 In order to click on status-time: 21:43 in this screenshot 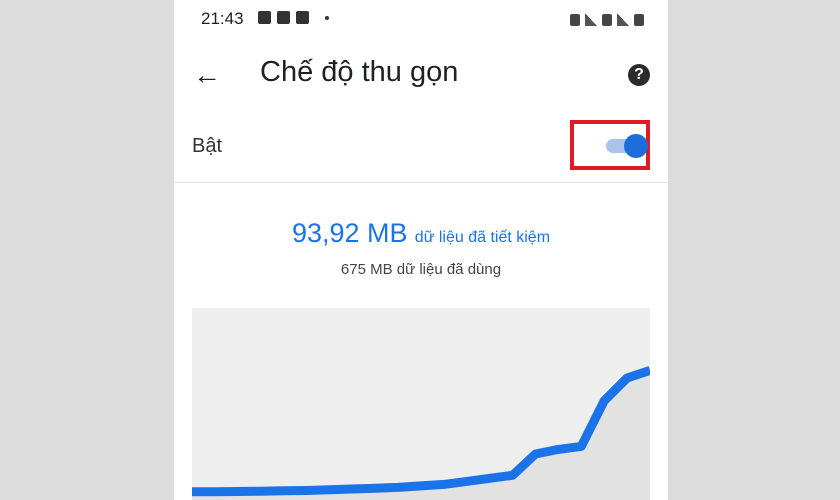, I will do `click(222, 18)`.